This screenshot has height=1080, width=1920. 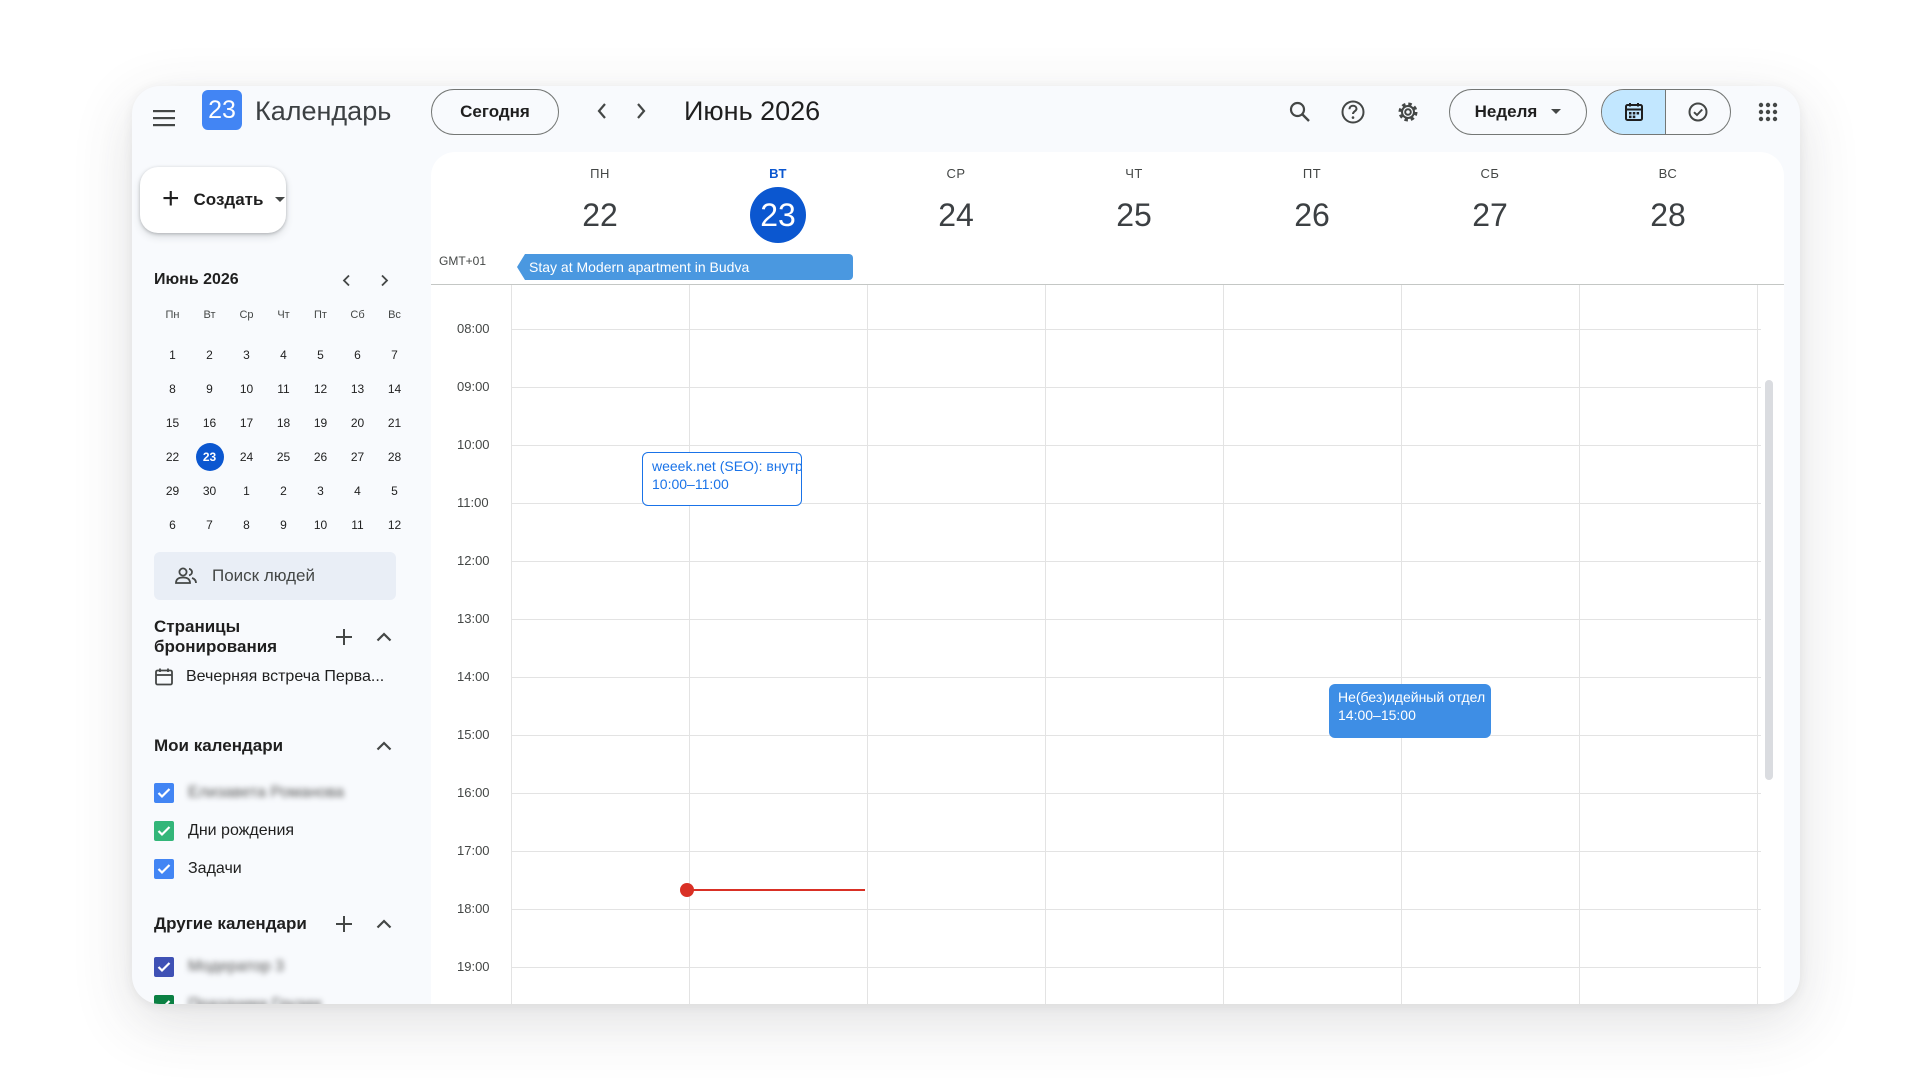 What do you see at coordinates (1698, 112) in the screenshot?
I see `tasks-mode-button` at bounding box center [1698, 112].